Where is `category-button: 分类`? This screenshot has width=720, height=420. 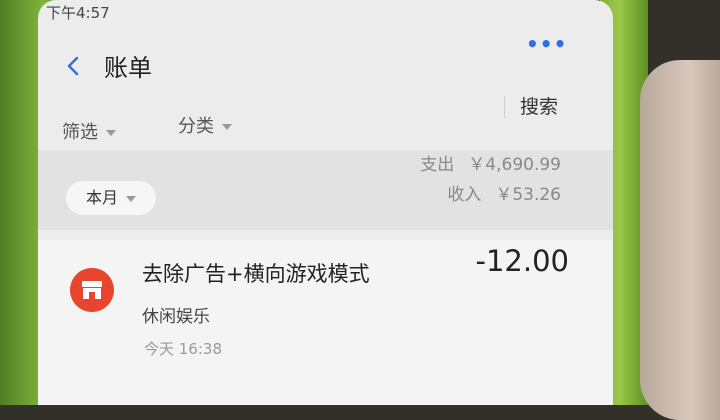 category-button: 分类 is located at coordinates (205, 125).